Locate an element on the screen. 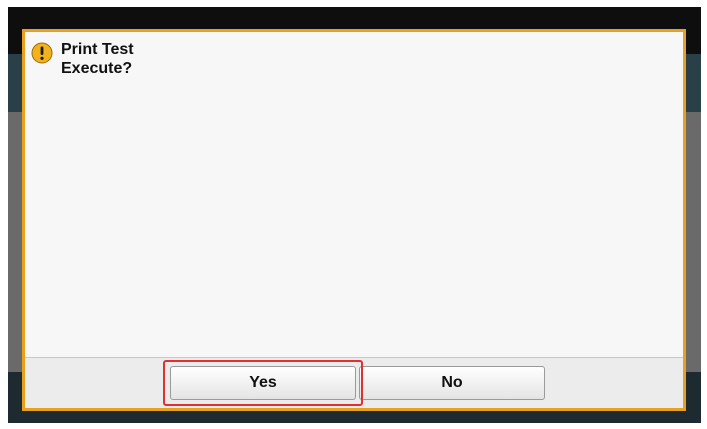 The height and width of the screenshot is (429, 707). dialog-header: Print Test Execute? is located at coordinates (82, 59).